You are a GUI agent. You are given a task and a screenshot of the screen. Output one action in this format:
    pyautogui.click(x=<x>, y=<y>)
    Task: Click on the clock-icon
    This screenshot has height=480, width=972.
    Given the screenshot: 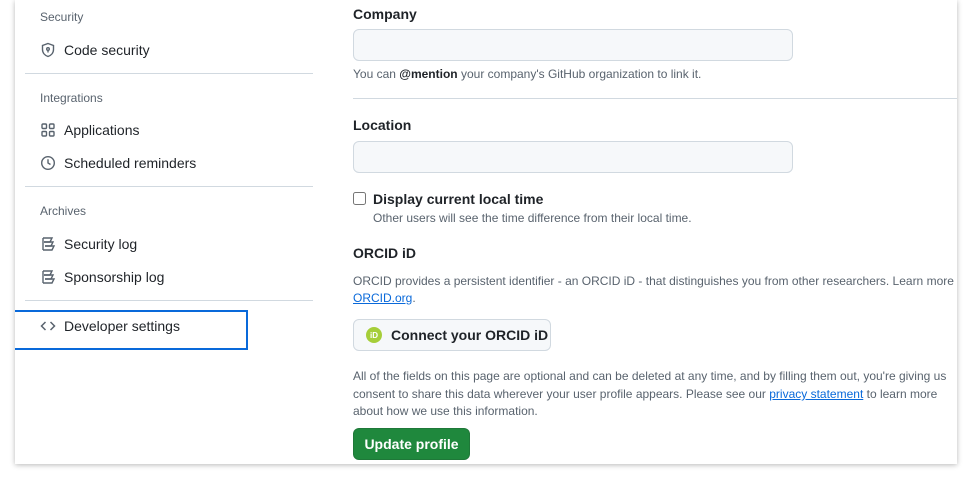 What is the action you would take?
    pyautogui.click(x=48, y=163)
    